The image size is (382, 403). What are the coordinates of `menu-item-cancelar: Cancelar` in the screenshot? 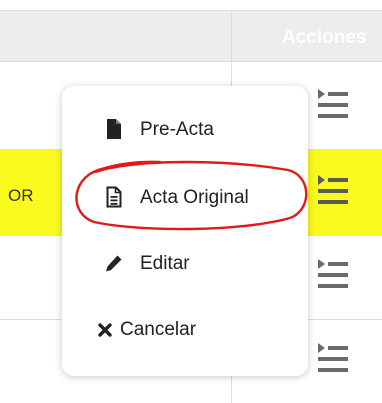 It's located at (185, 329).